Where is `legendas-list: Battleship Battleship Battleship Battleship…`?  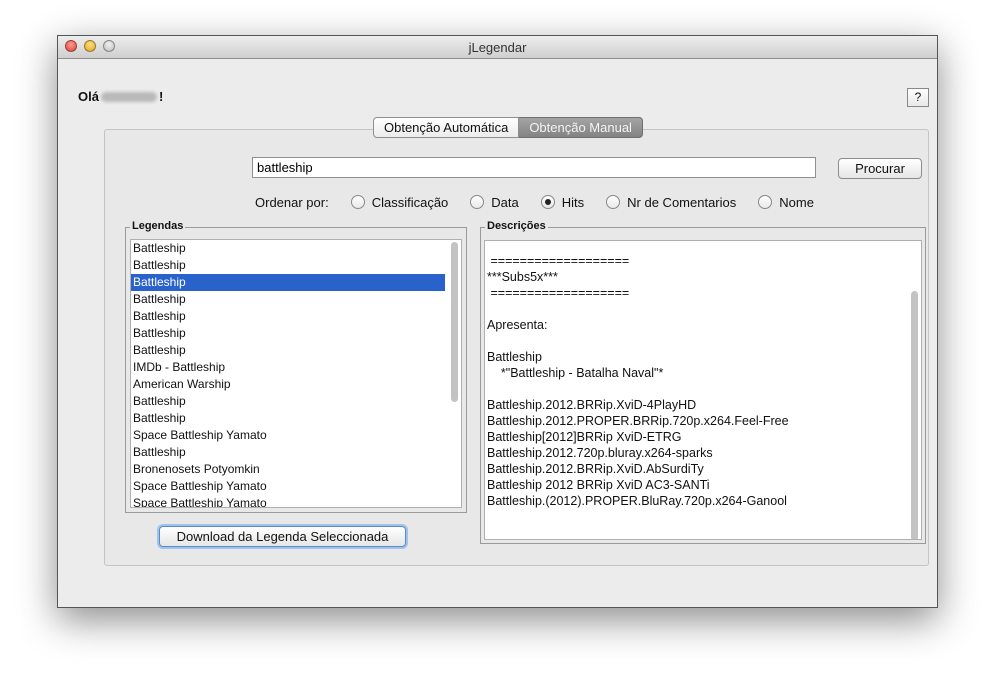 legendas-list: Battleship Battleship Battleship Battleship… is located at coordinates (296, 373).